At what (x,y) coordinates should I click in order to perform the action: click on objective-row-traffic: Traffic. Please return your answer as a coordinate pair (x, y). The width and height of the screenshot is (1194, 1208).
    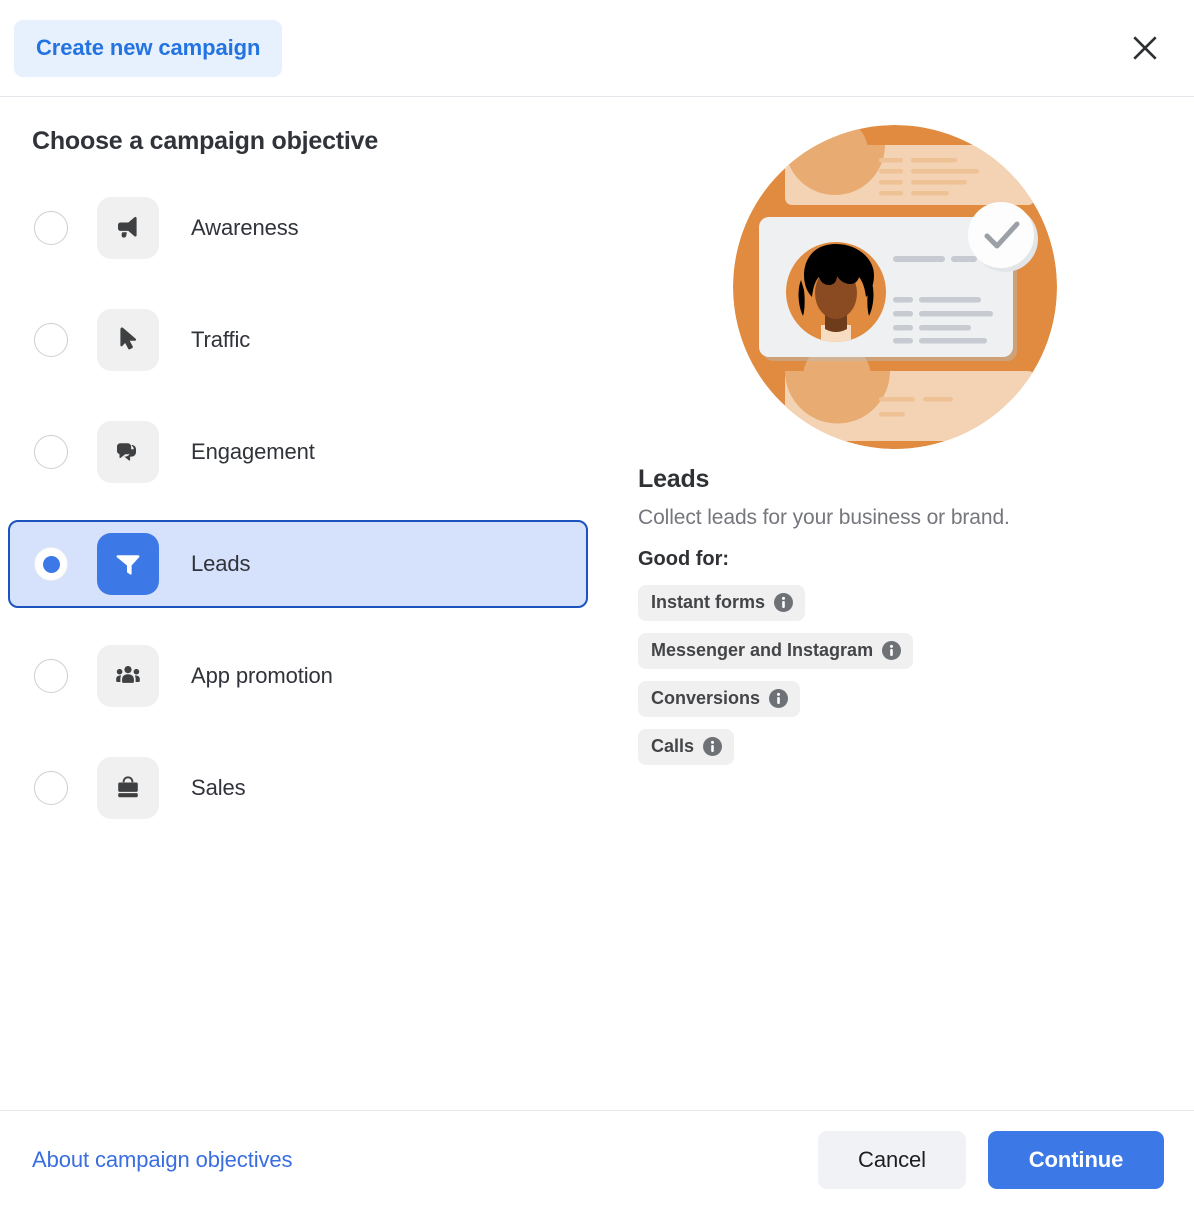
    Looking at the image, I should click on (298, 340).